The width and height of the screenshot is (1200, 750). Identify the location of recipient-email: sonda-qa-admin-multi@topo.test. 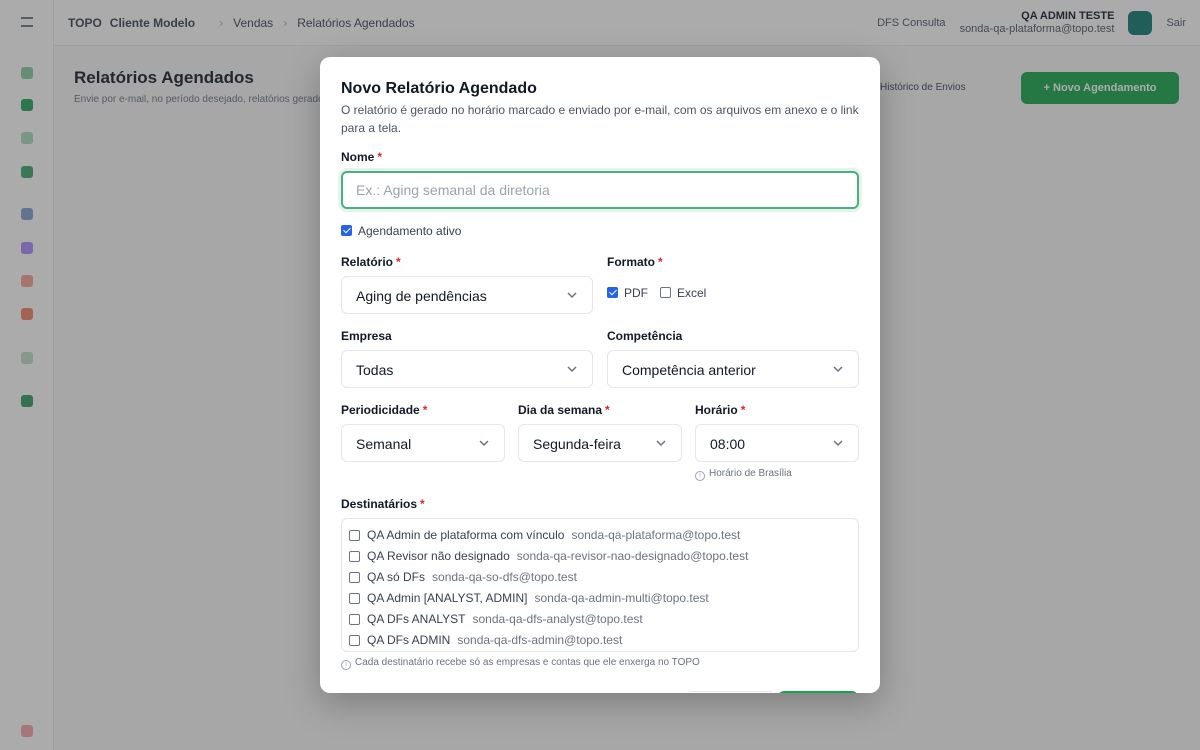
(621, 598).